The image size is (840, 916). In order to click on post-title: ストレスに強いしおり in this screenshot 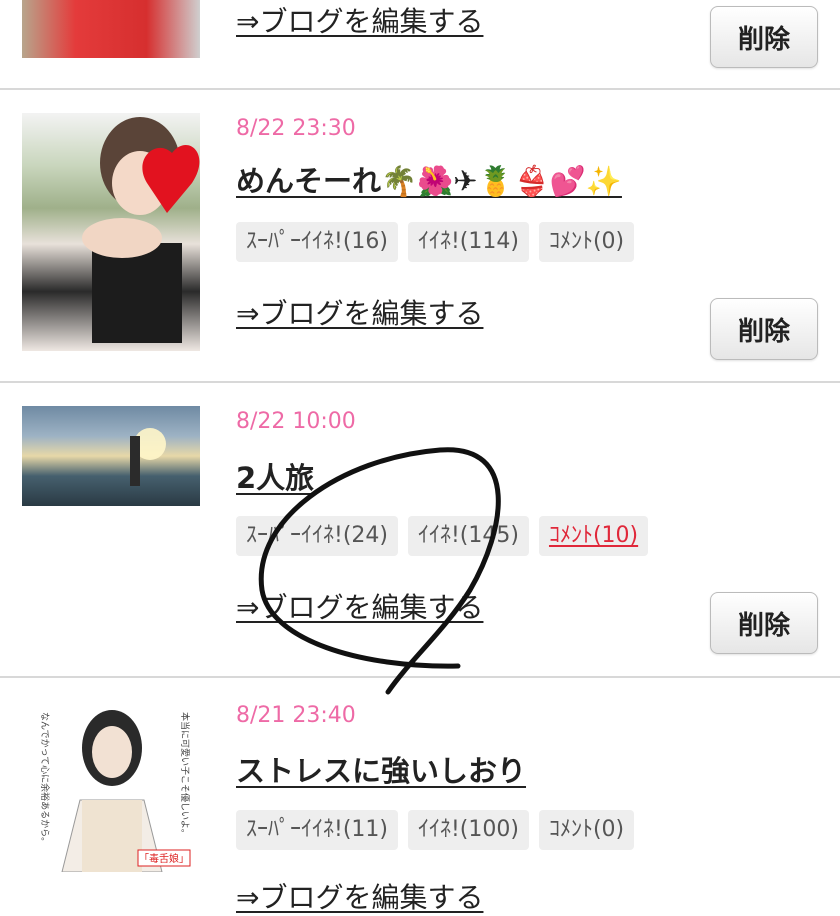, I will do `click(381, 769)`.